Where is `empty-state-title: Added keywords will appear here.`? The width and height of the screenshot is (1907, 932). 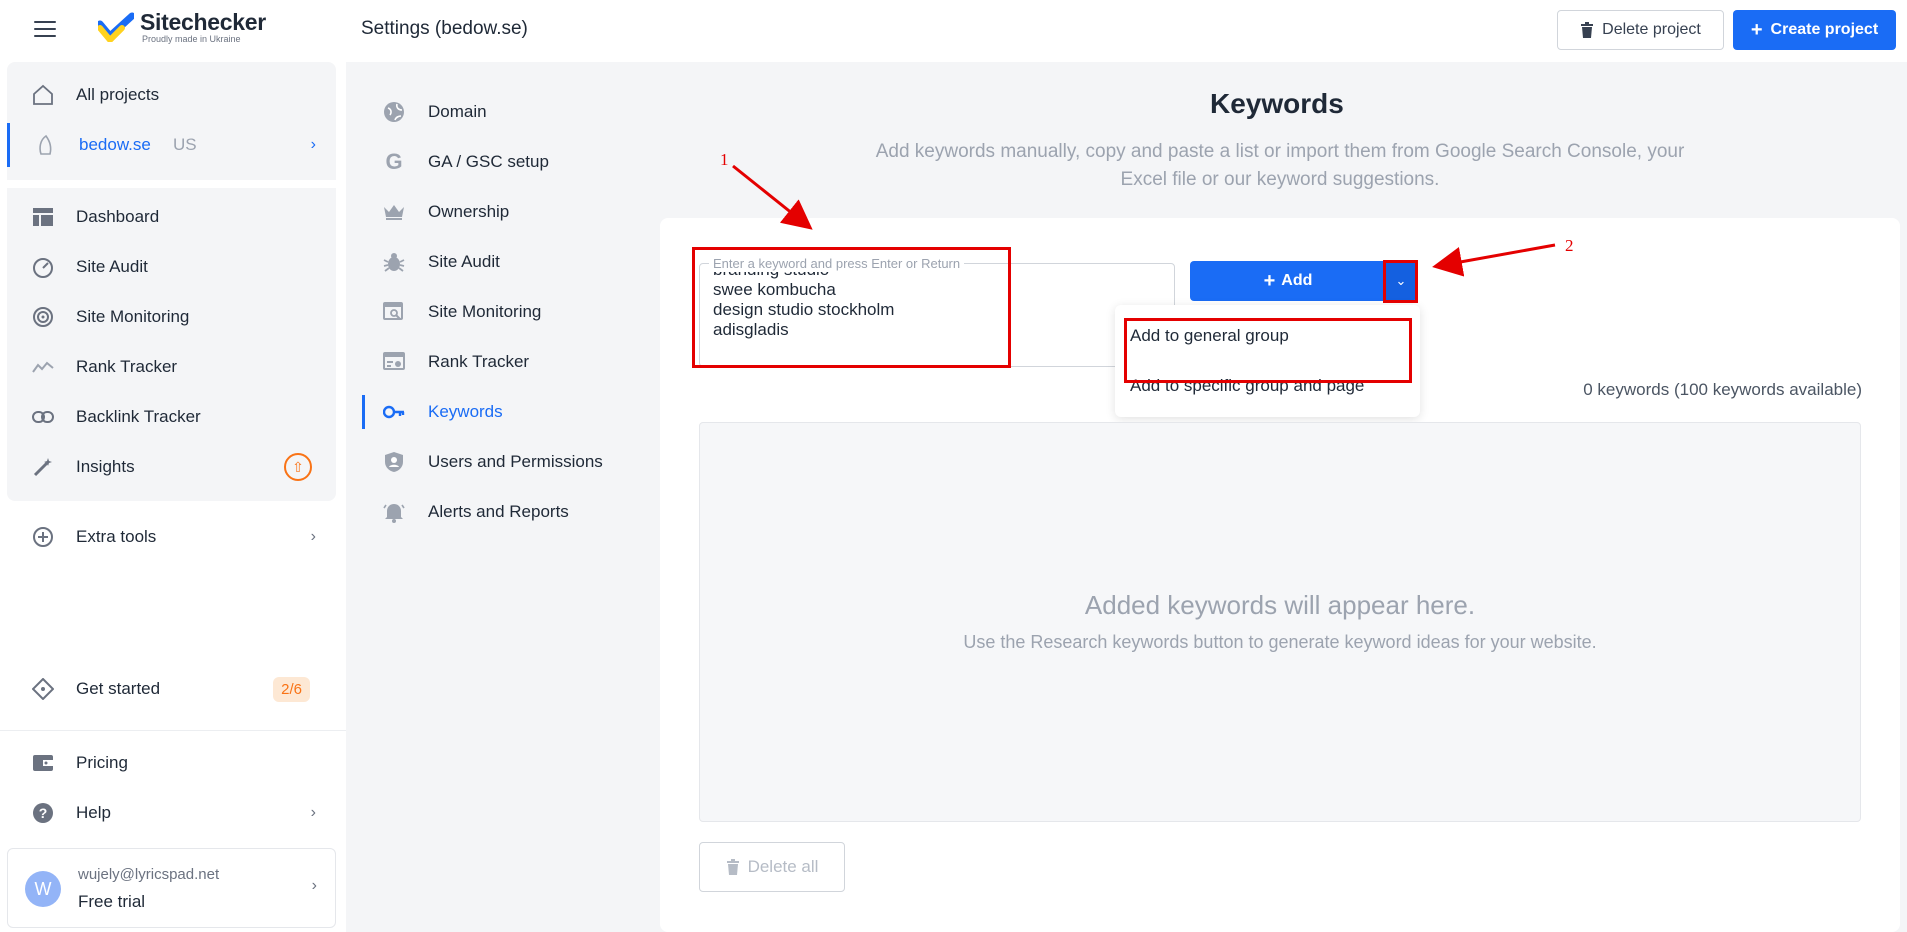 empty-state-title: Added keywords will appear here. is located at coordinates (1280, 605).